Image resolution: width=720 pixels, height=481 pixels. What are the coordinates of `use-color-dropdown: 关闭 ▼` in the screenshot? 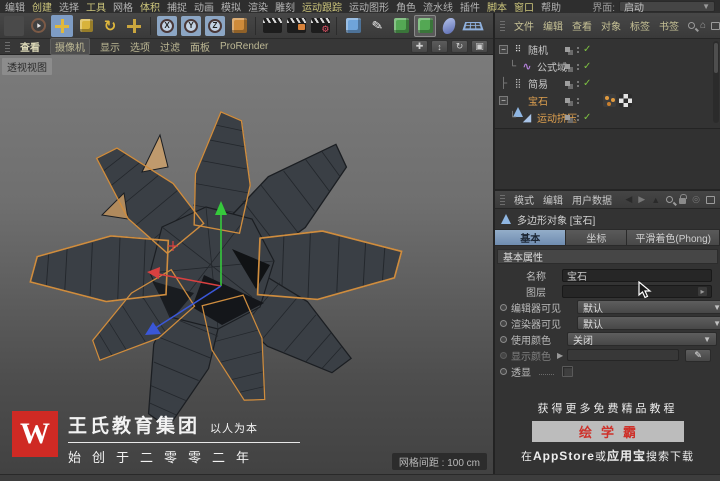 It's located at (642, 339).